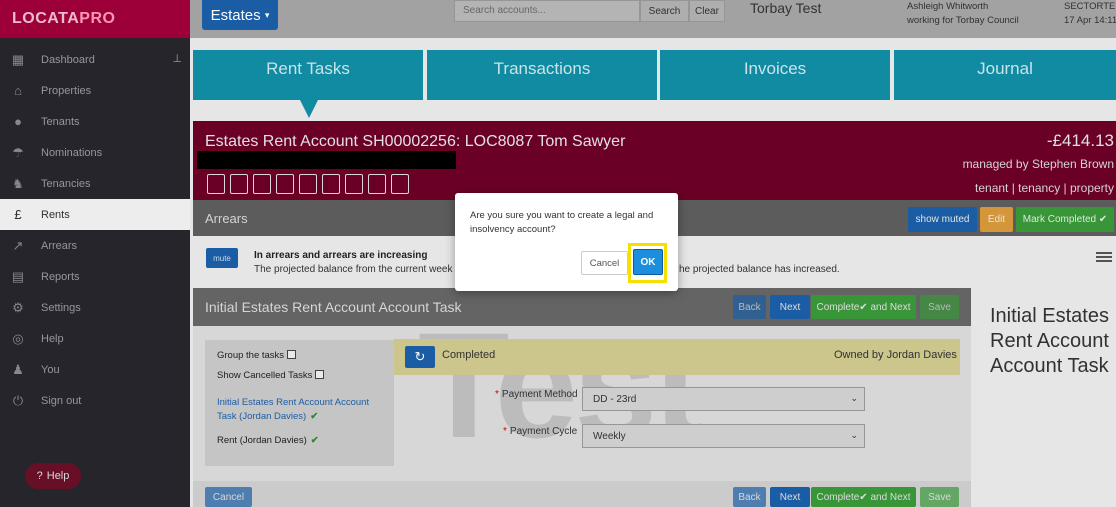 The image size is (1116, 507). Describe the element at coordinates (604, 263) in the screenshot. I see `dialog-cancel-button: Cancel` at that location.